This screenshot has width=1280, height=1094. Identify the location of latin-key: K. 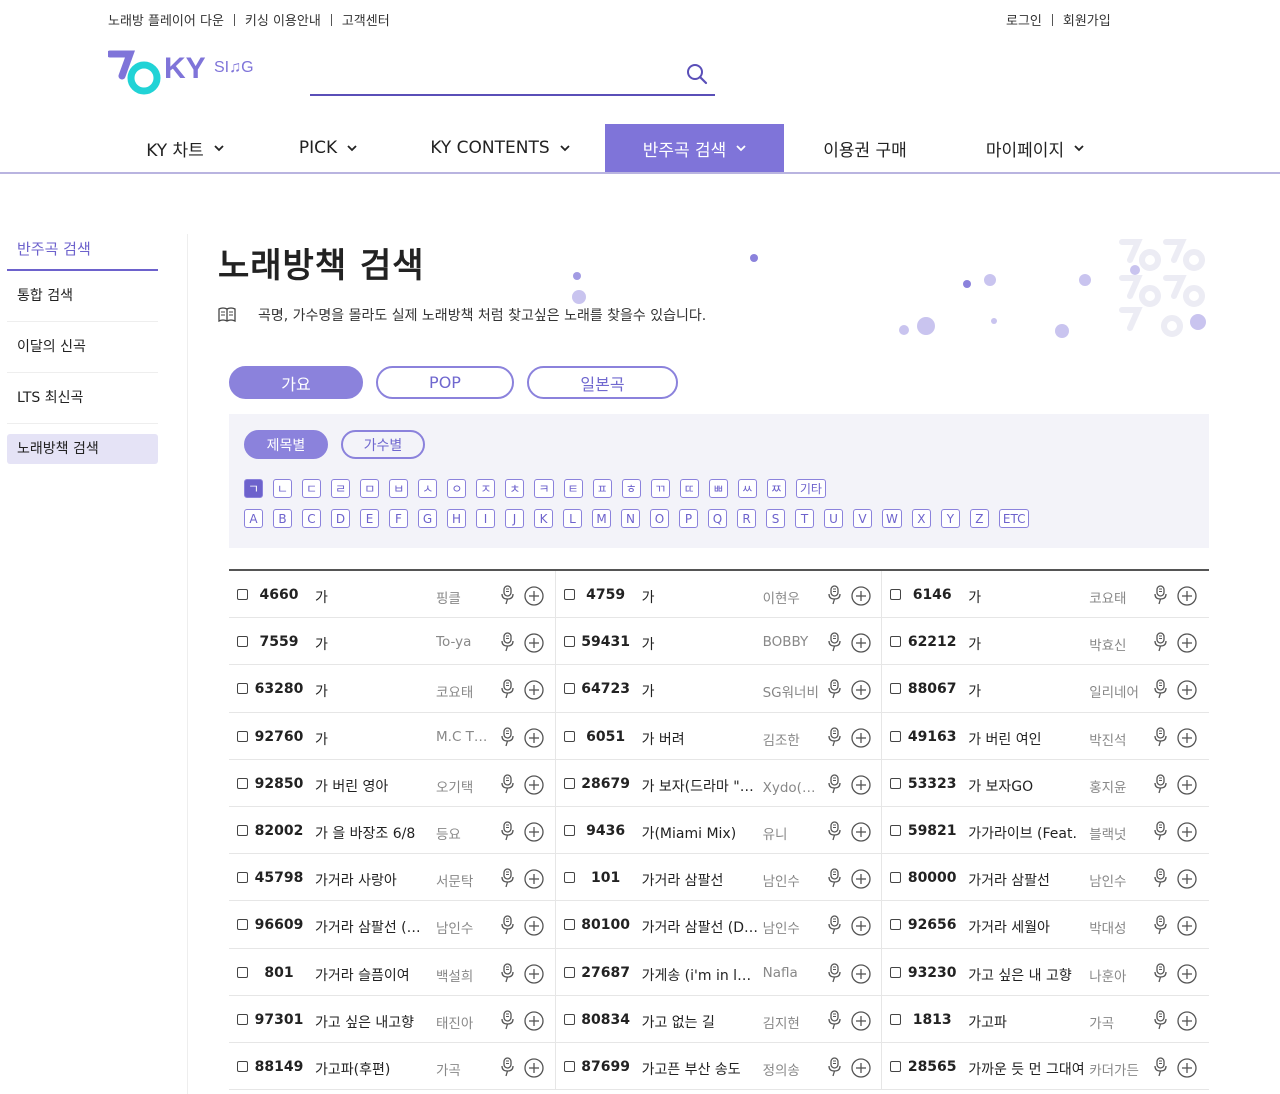
(543, 518).